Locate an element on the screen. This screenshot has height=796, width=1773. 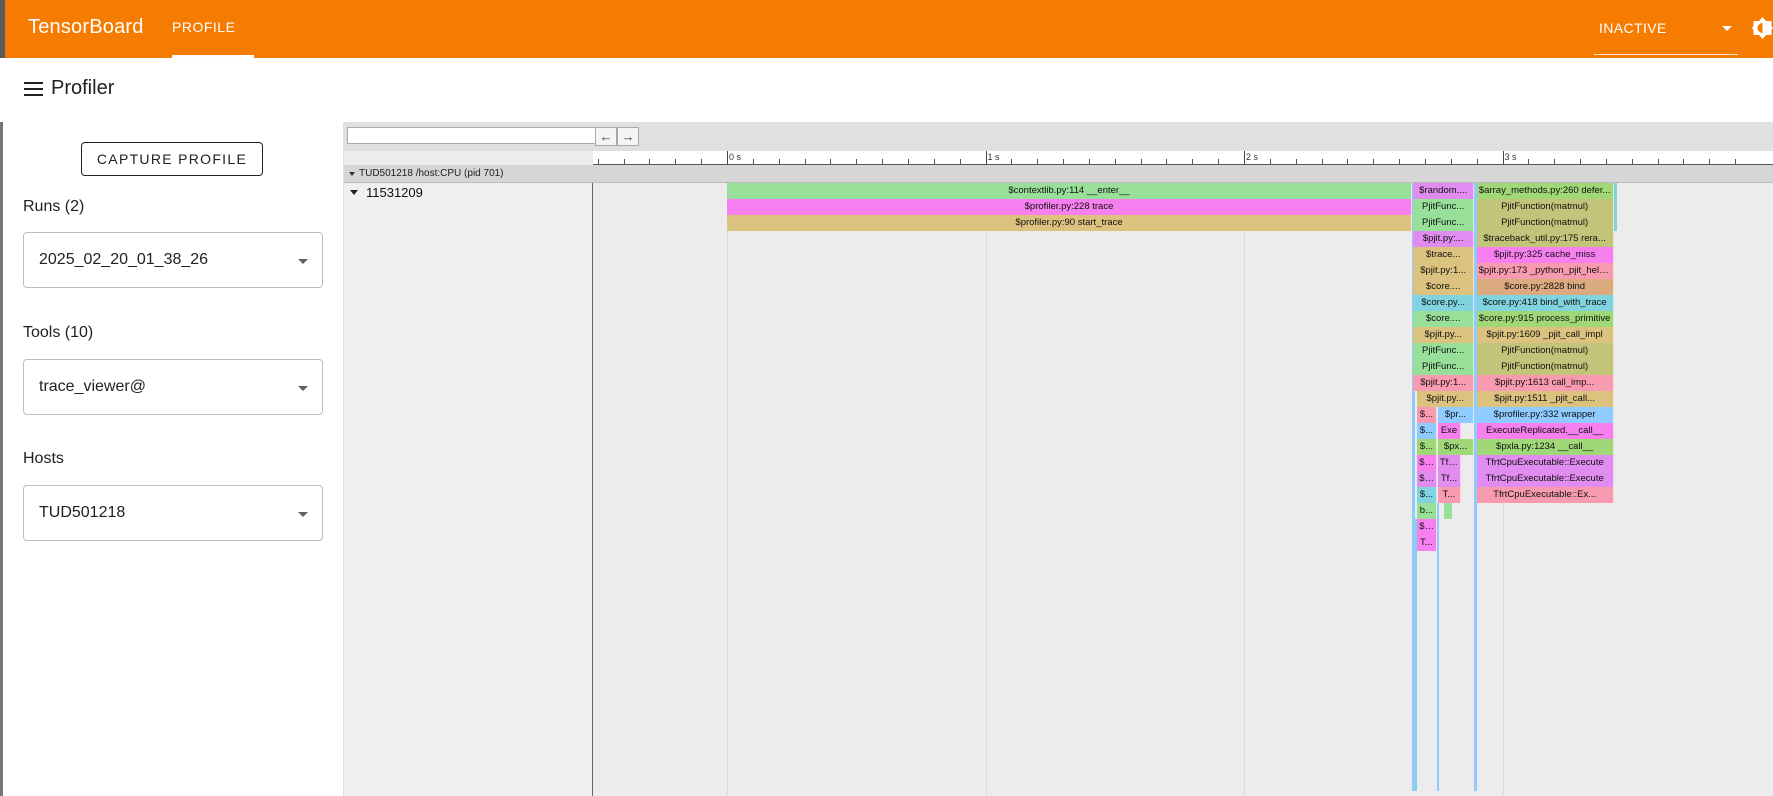
trace-slice: $profiler.py:90 start_trace is located at coordinates (1070, 223).